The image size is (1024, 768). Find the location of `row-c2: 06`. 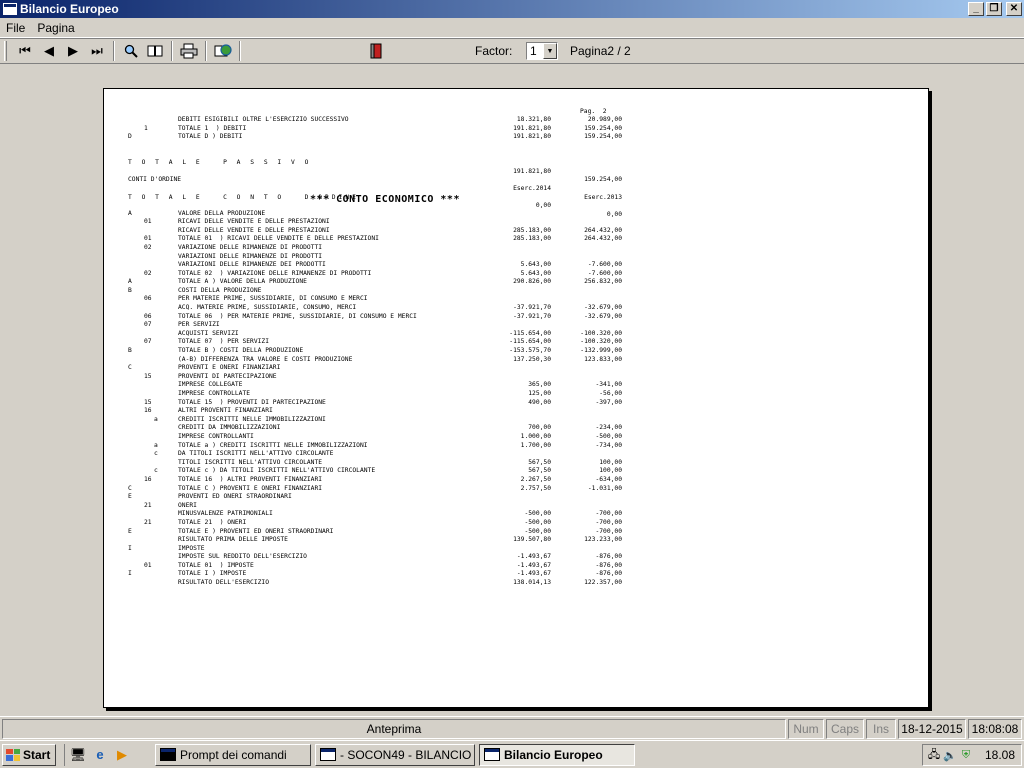

row-c2: 06 is located at coordinates (148, 299).